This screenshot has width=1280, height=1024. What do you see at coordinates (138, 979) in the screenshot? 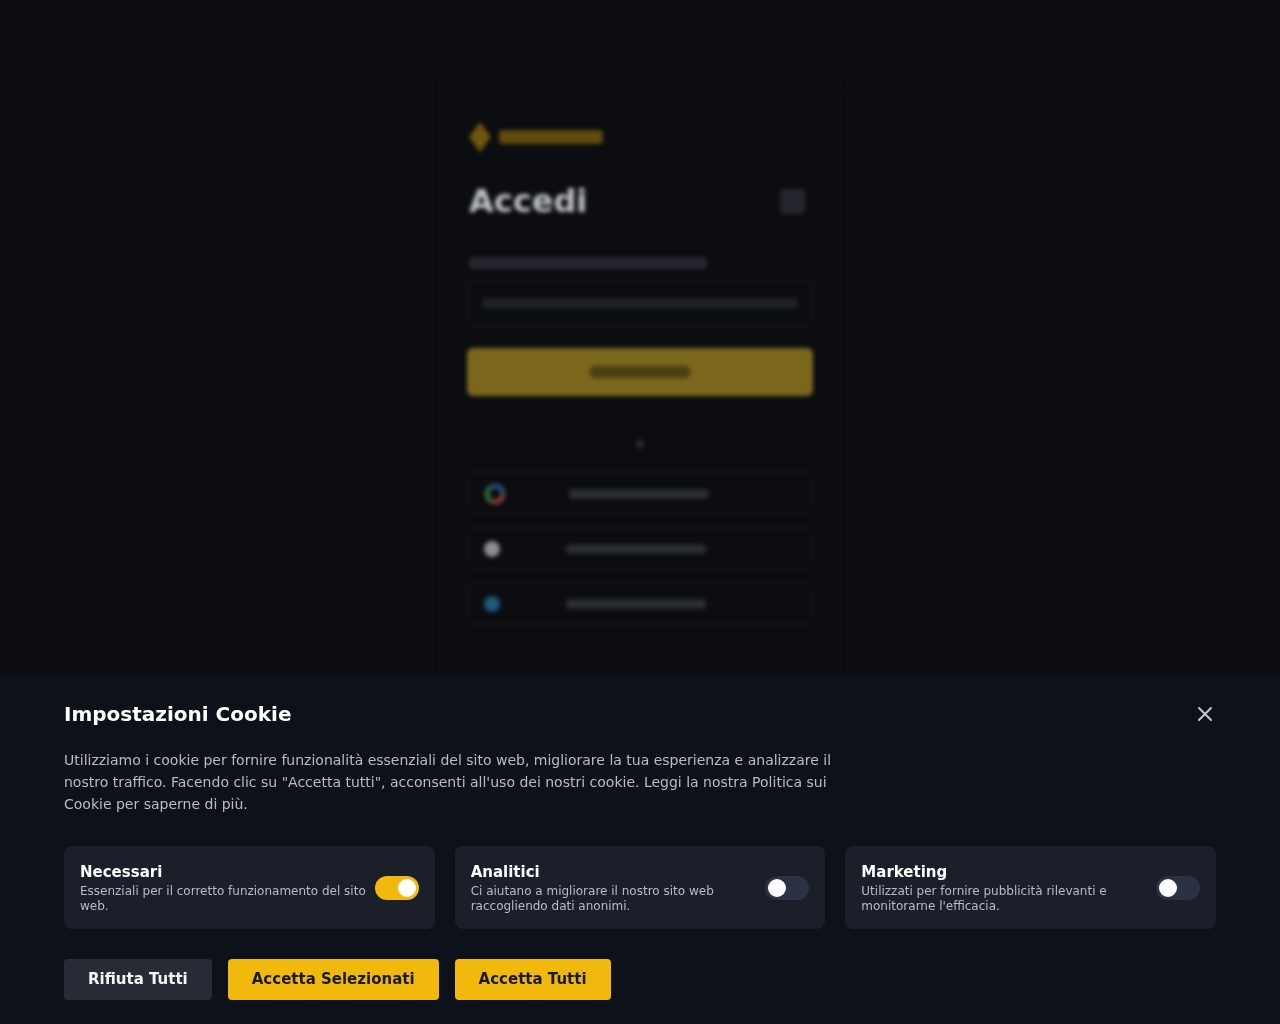
I see `reject-button: Rifiuta Tutti` at bounding box center [138, 979].